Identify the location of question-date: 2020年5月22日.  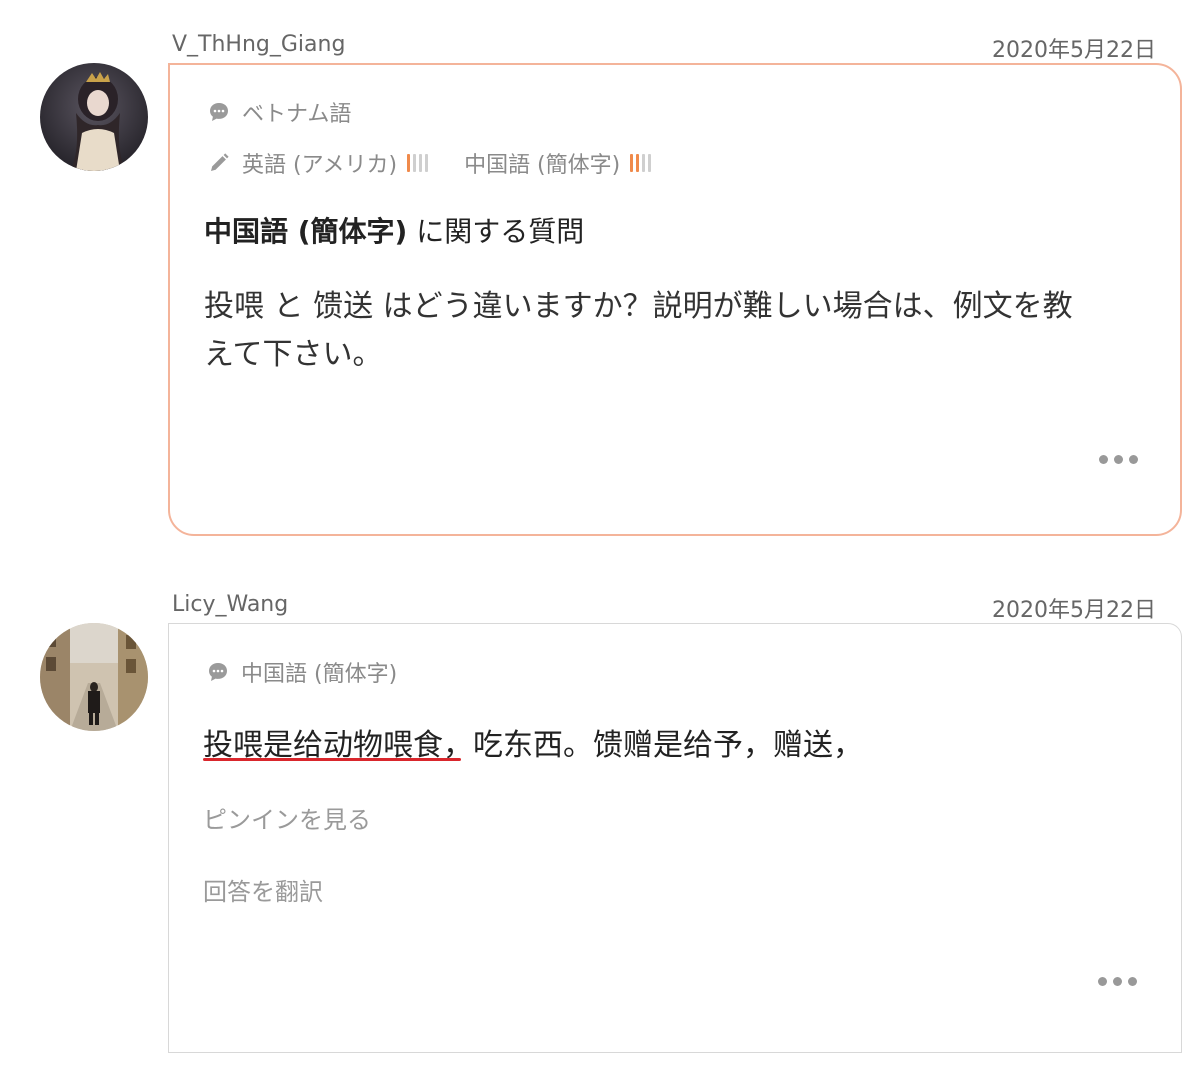
(1074, 50).